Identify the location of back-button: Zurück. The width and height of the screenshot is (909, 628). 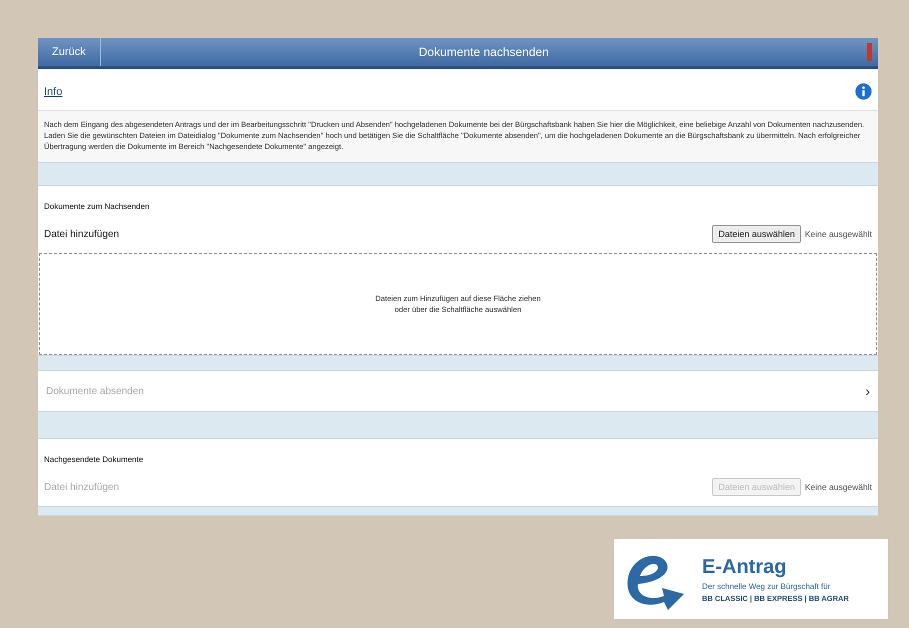
(69, 52).